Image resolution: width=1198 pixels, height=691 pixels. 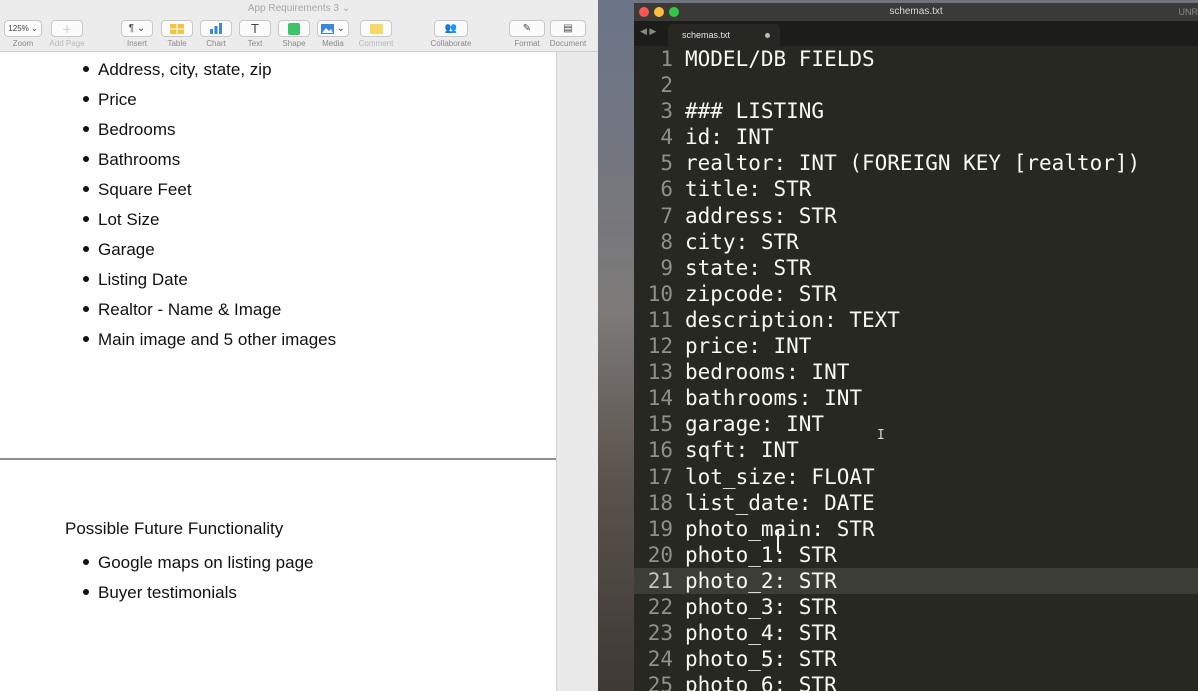 I want to click on code-line: 11 description: TEXT, so click(x=916, y=320).